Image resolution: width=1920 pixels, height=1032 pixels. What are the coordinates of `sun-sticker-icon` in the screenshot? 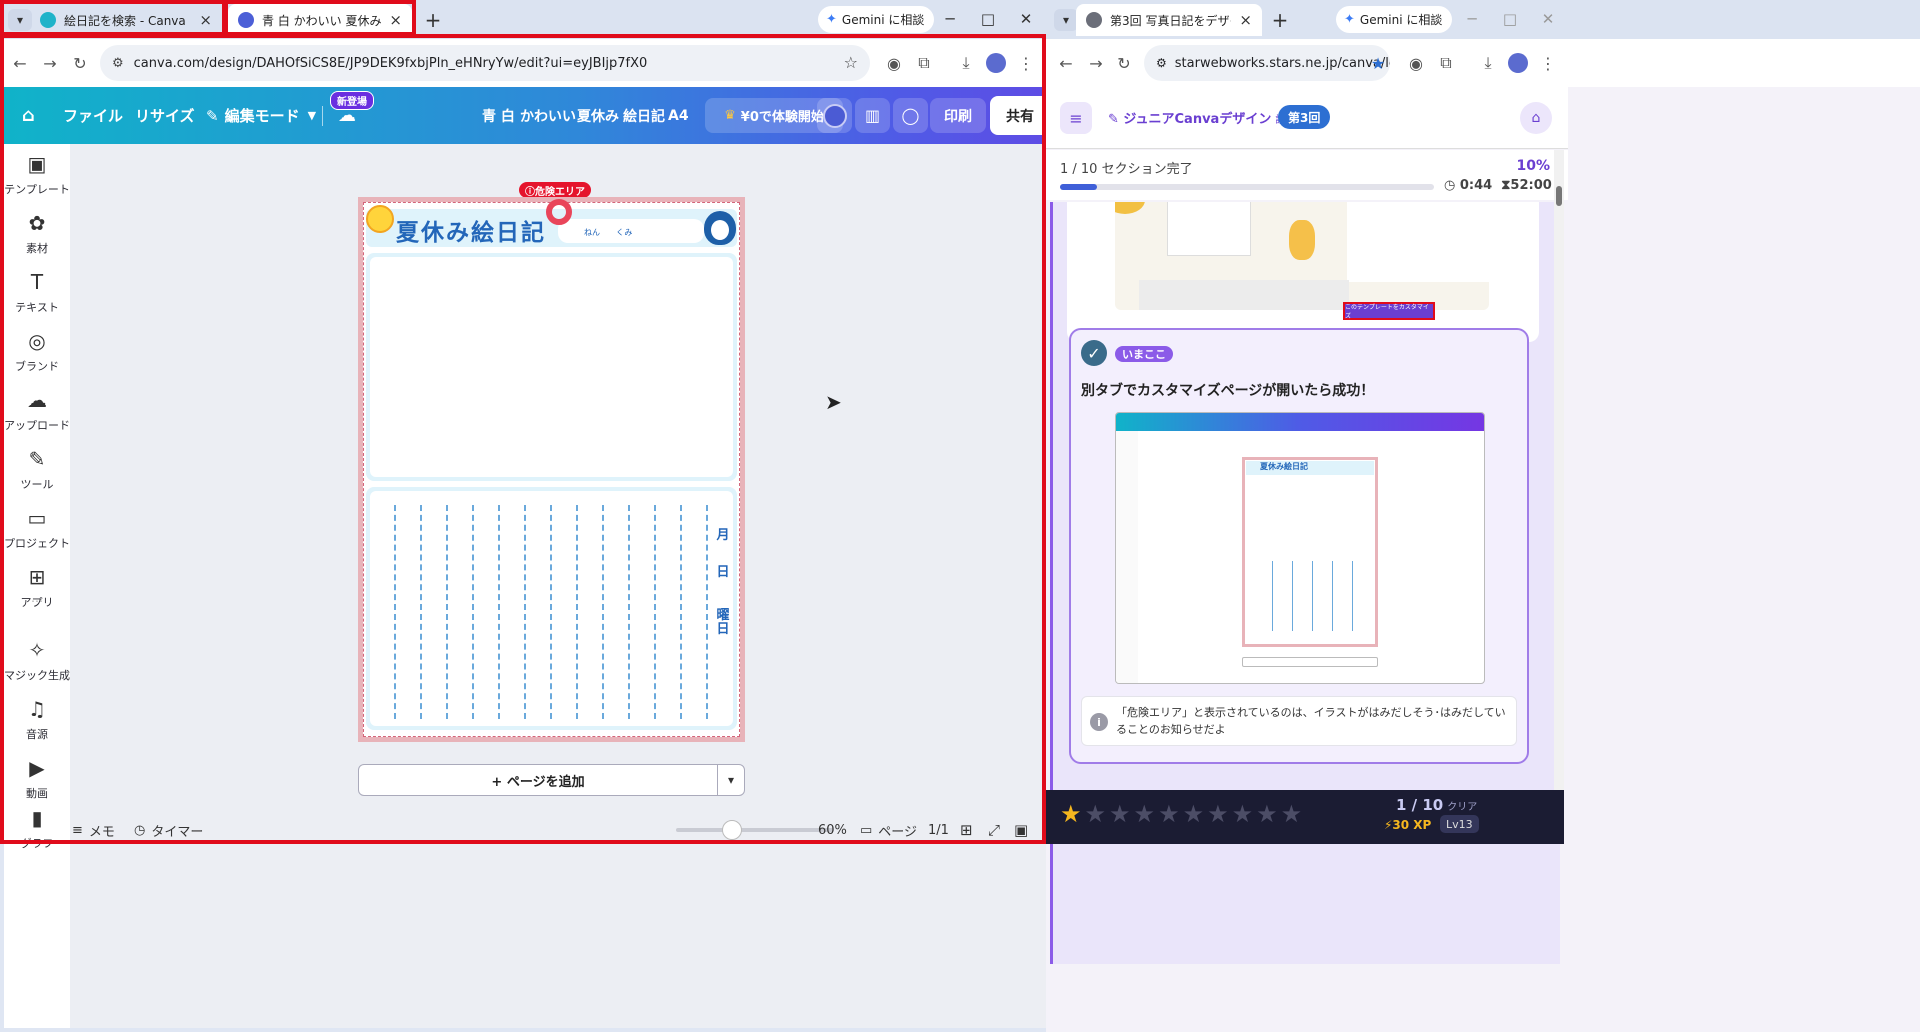 It's located at (380, 219).